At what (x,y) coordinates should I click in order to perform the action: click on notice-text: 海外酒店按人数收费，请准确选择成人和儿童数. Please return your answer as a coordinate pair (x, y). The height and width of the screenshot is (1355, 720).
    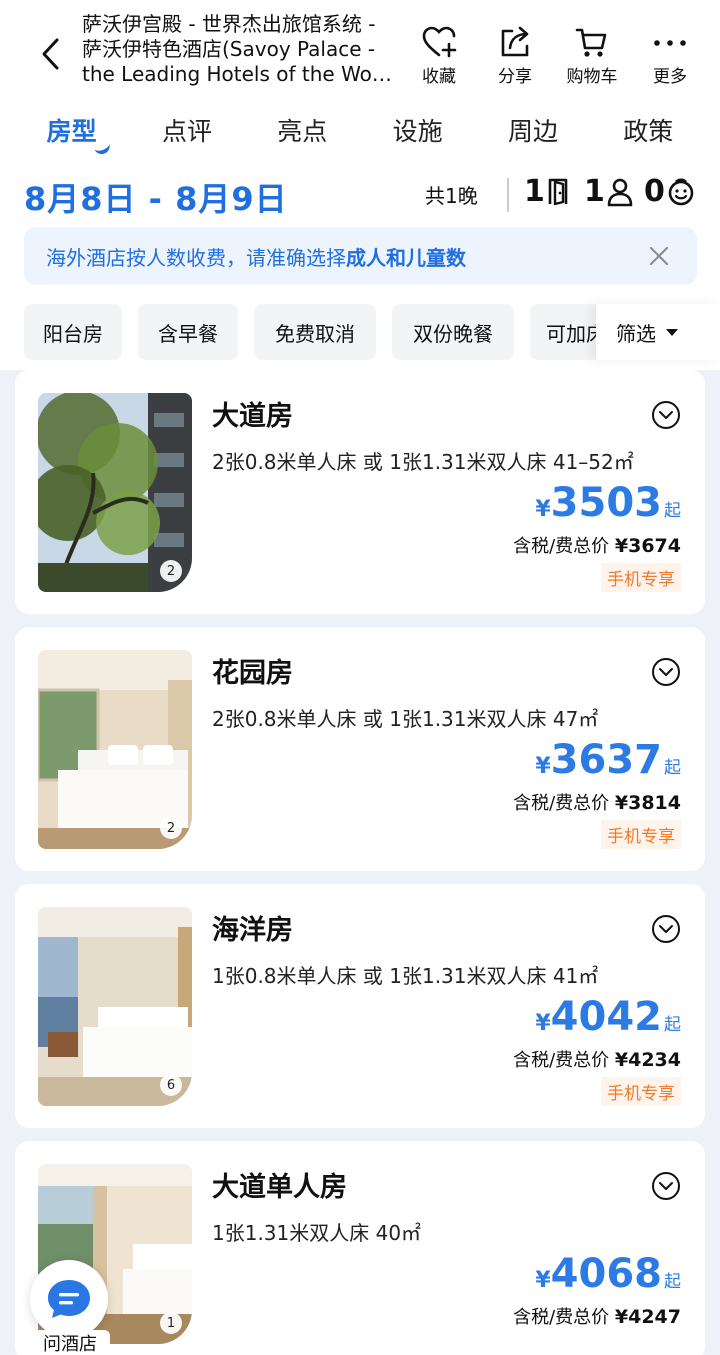
    Looking at the image, I should click on (256, 256).